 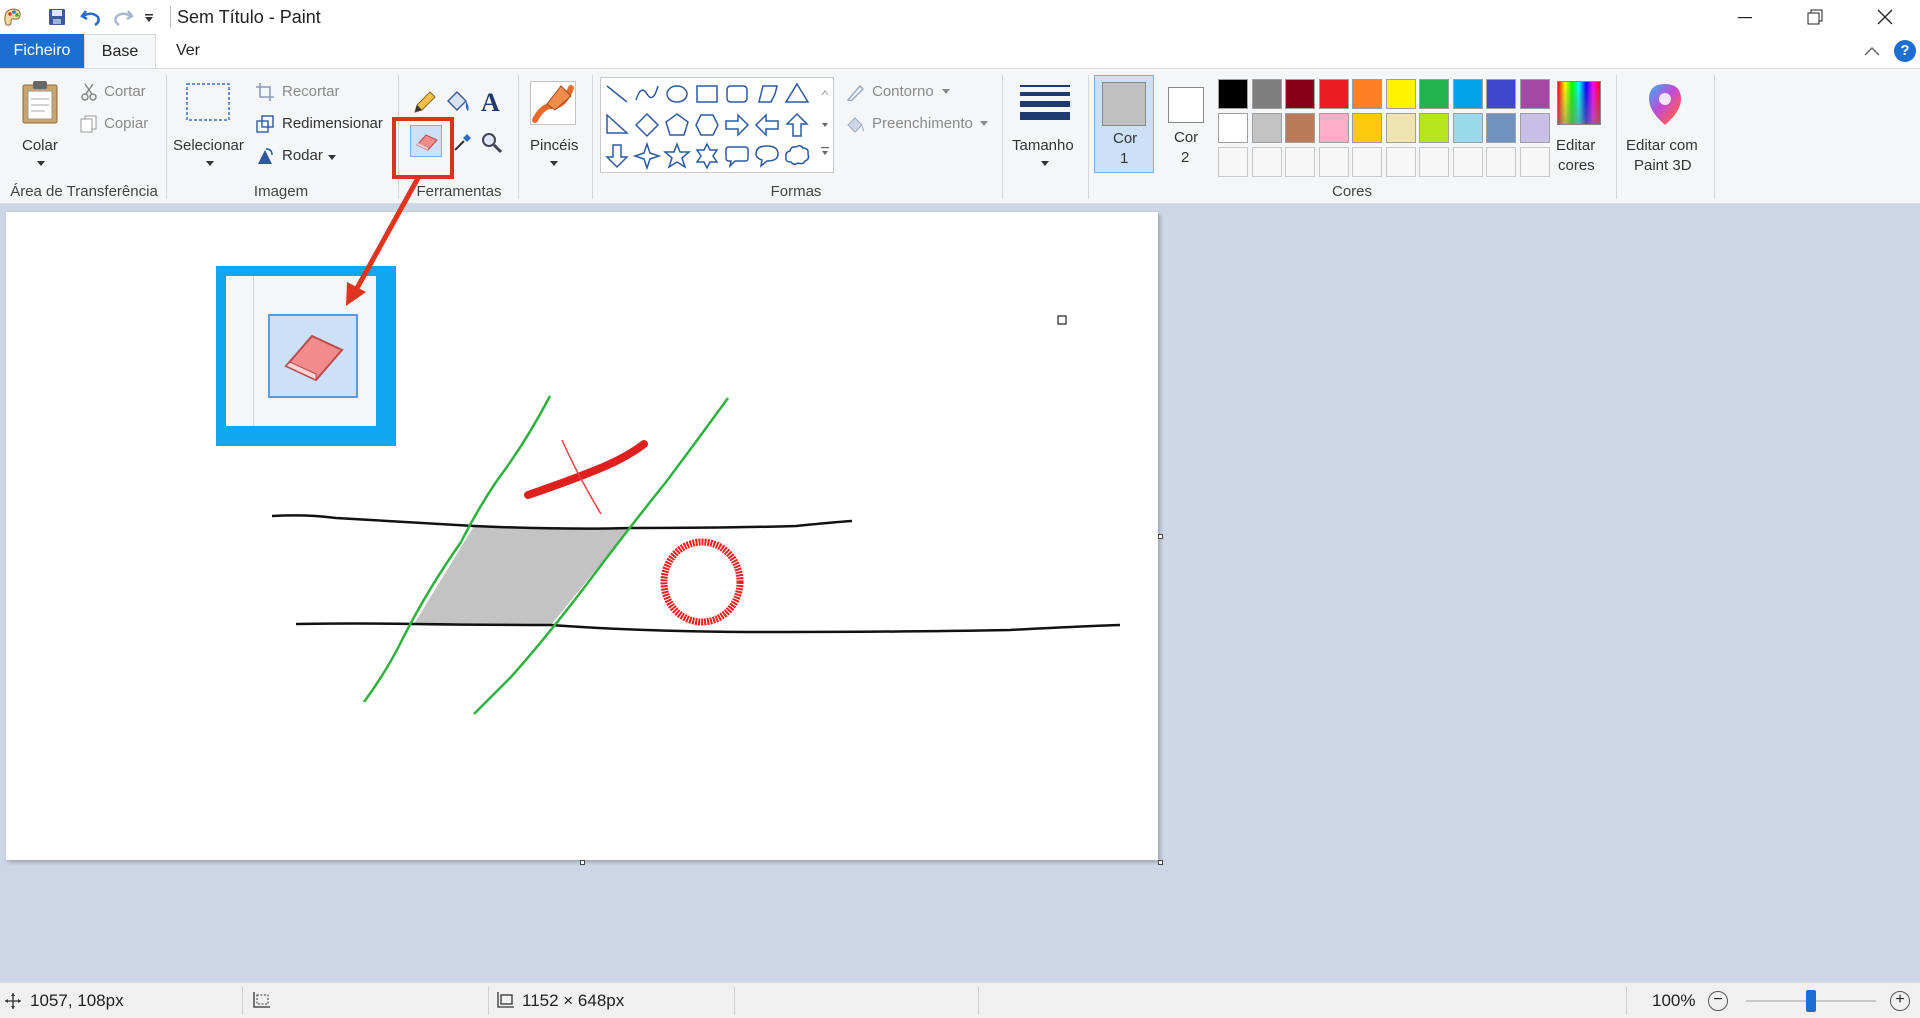 What do you see at coordinates (302, 155) in the screenshot?
I see `rotate-button: Rodar` at bounding box center [302, 155].